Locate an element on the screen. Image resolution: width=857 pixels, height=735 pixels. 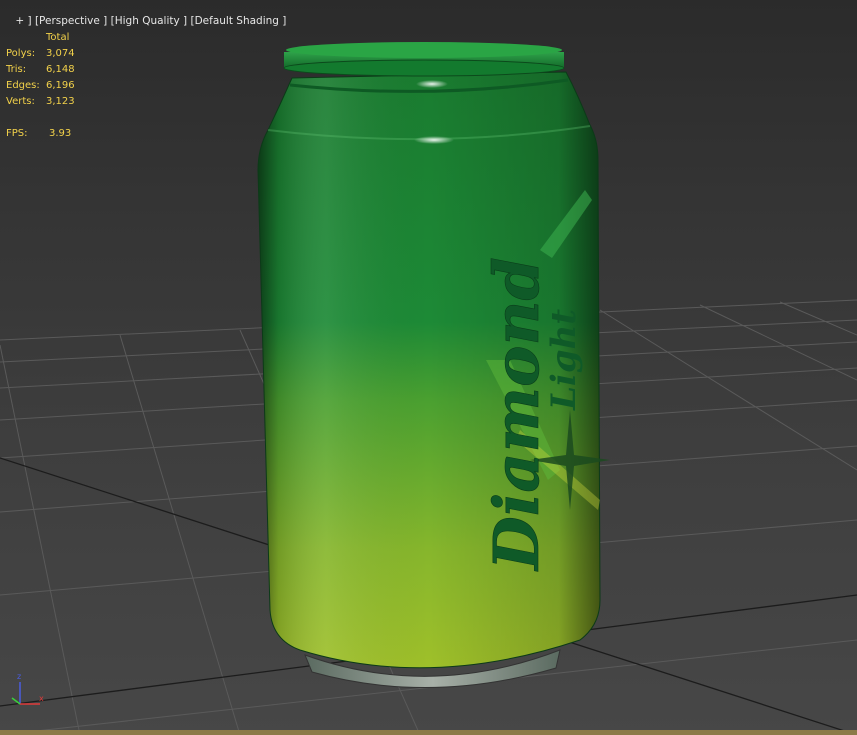
axis-gizmo-icon: z x is located at coordinates (27, 688).